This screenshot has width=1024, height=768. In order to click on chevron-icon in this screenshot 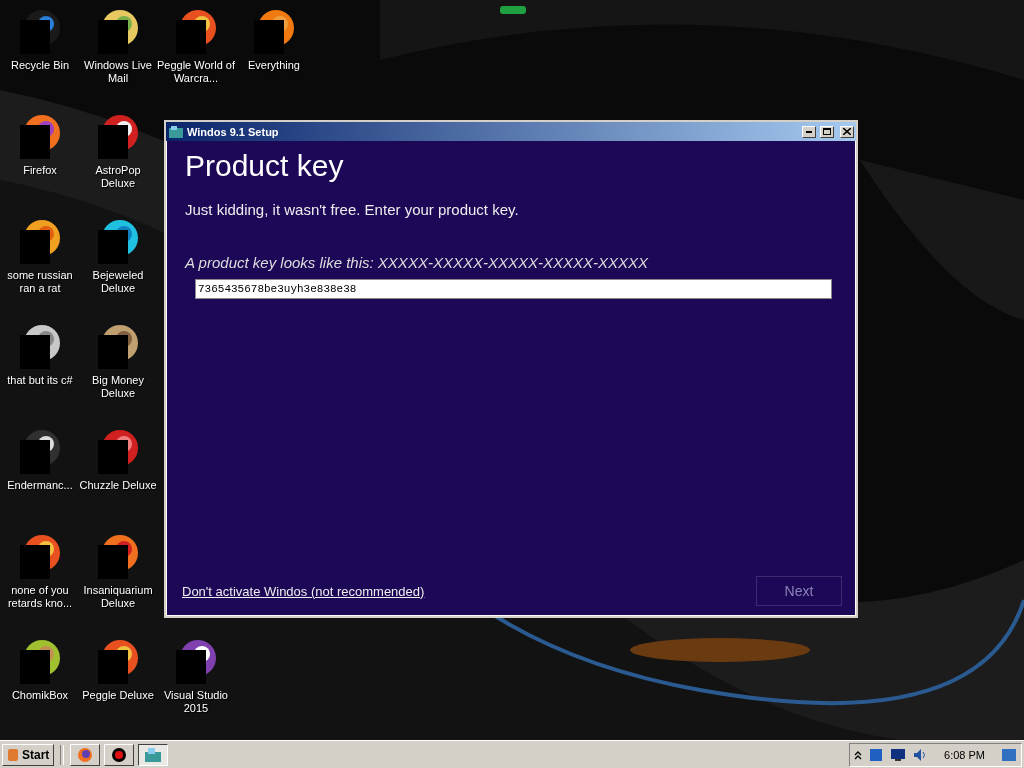, I will do `click(858, 754)`.